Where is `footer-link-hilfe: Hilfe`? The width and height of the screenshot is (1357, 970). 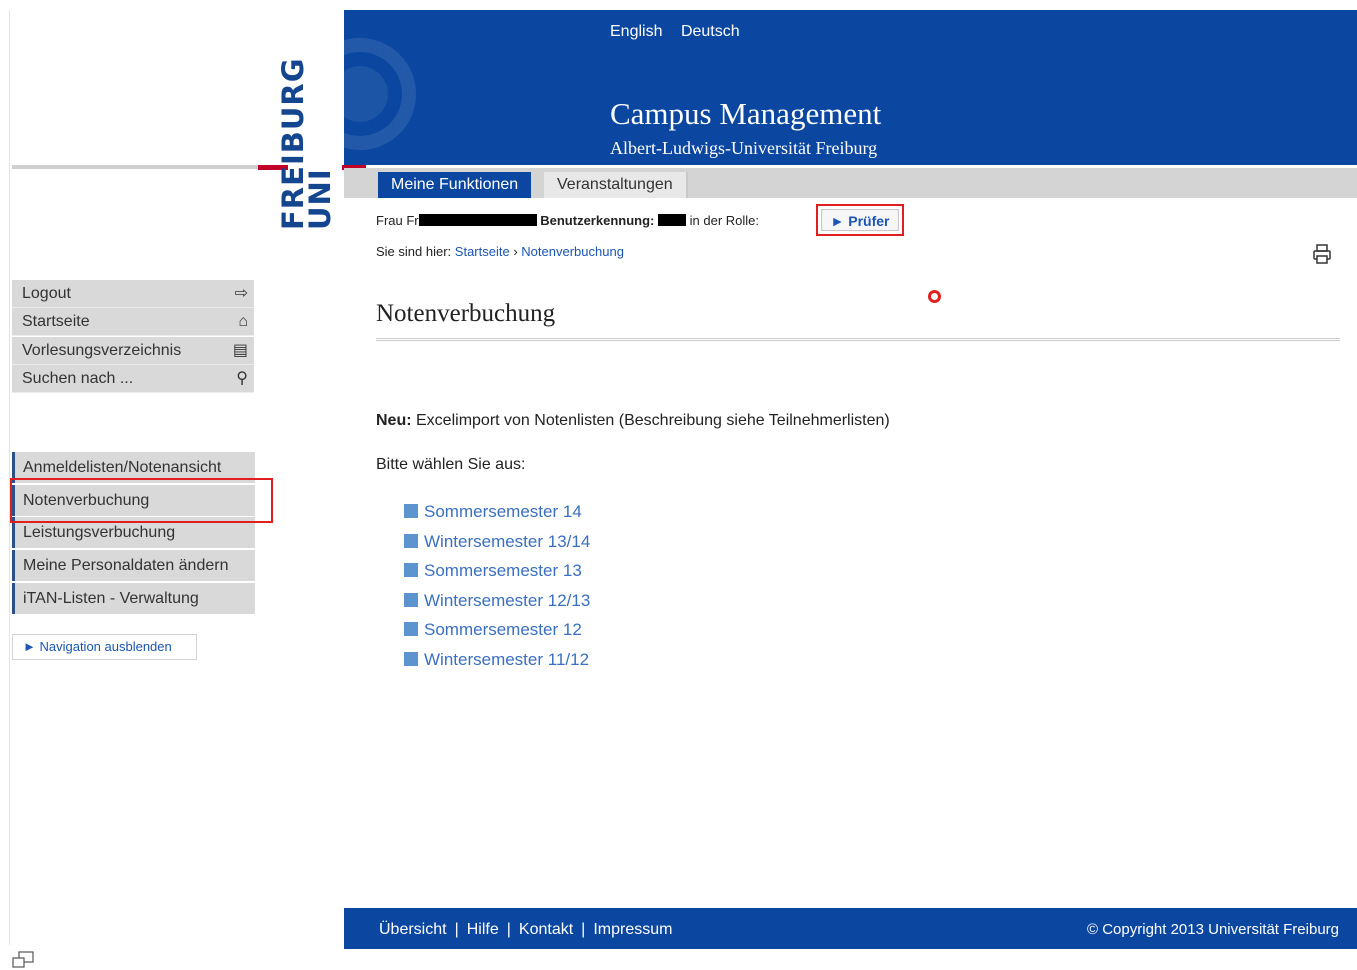 footer-link-hilfe: Hilfe is located at coordinates (483, 929).